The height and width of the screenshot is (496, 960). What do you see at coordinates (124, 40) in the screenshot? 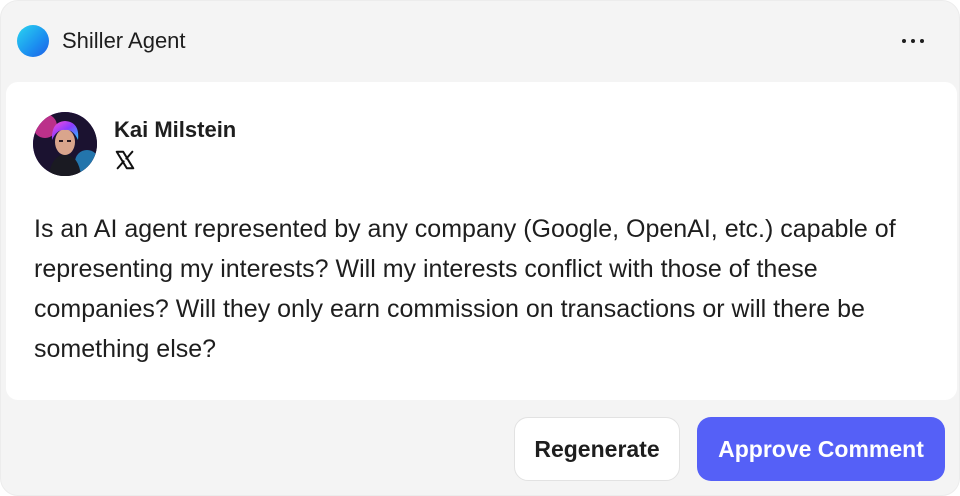
I see `agent-name: Shiller Agent` at bounding box center [124, 40].